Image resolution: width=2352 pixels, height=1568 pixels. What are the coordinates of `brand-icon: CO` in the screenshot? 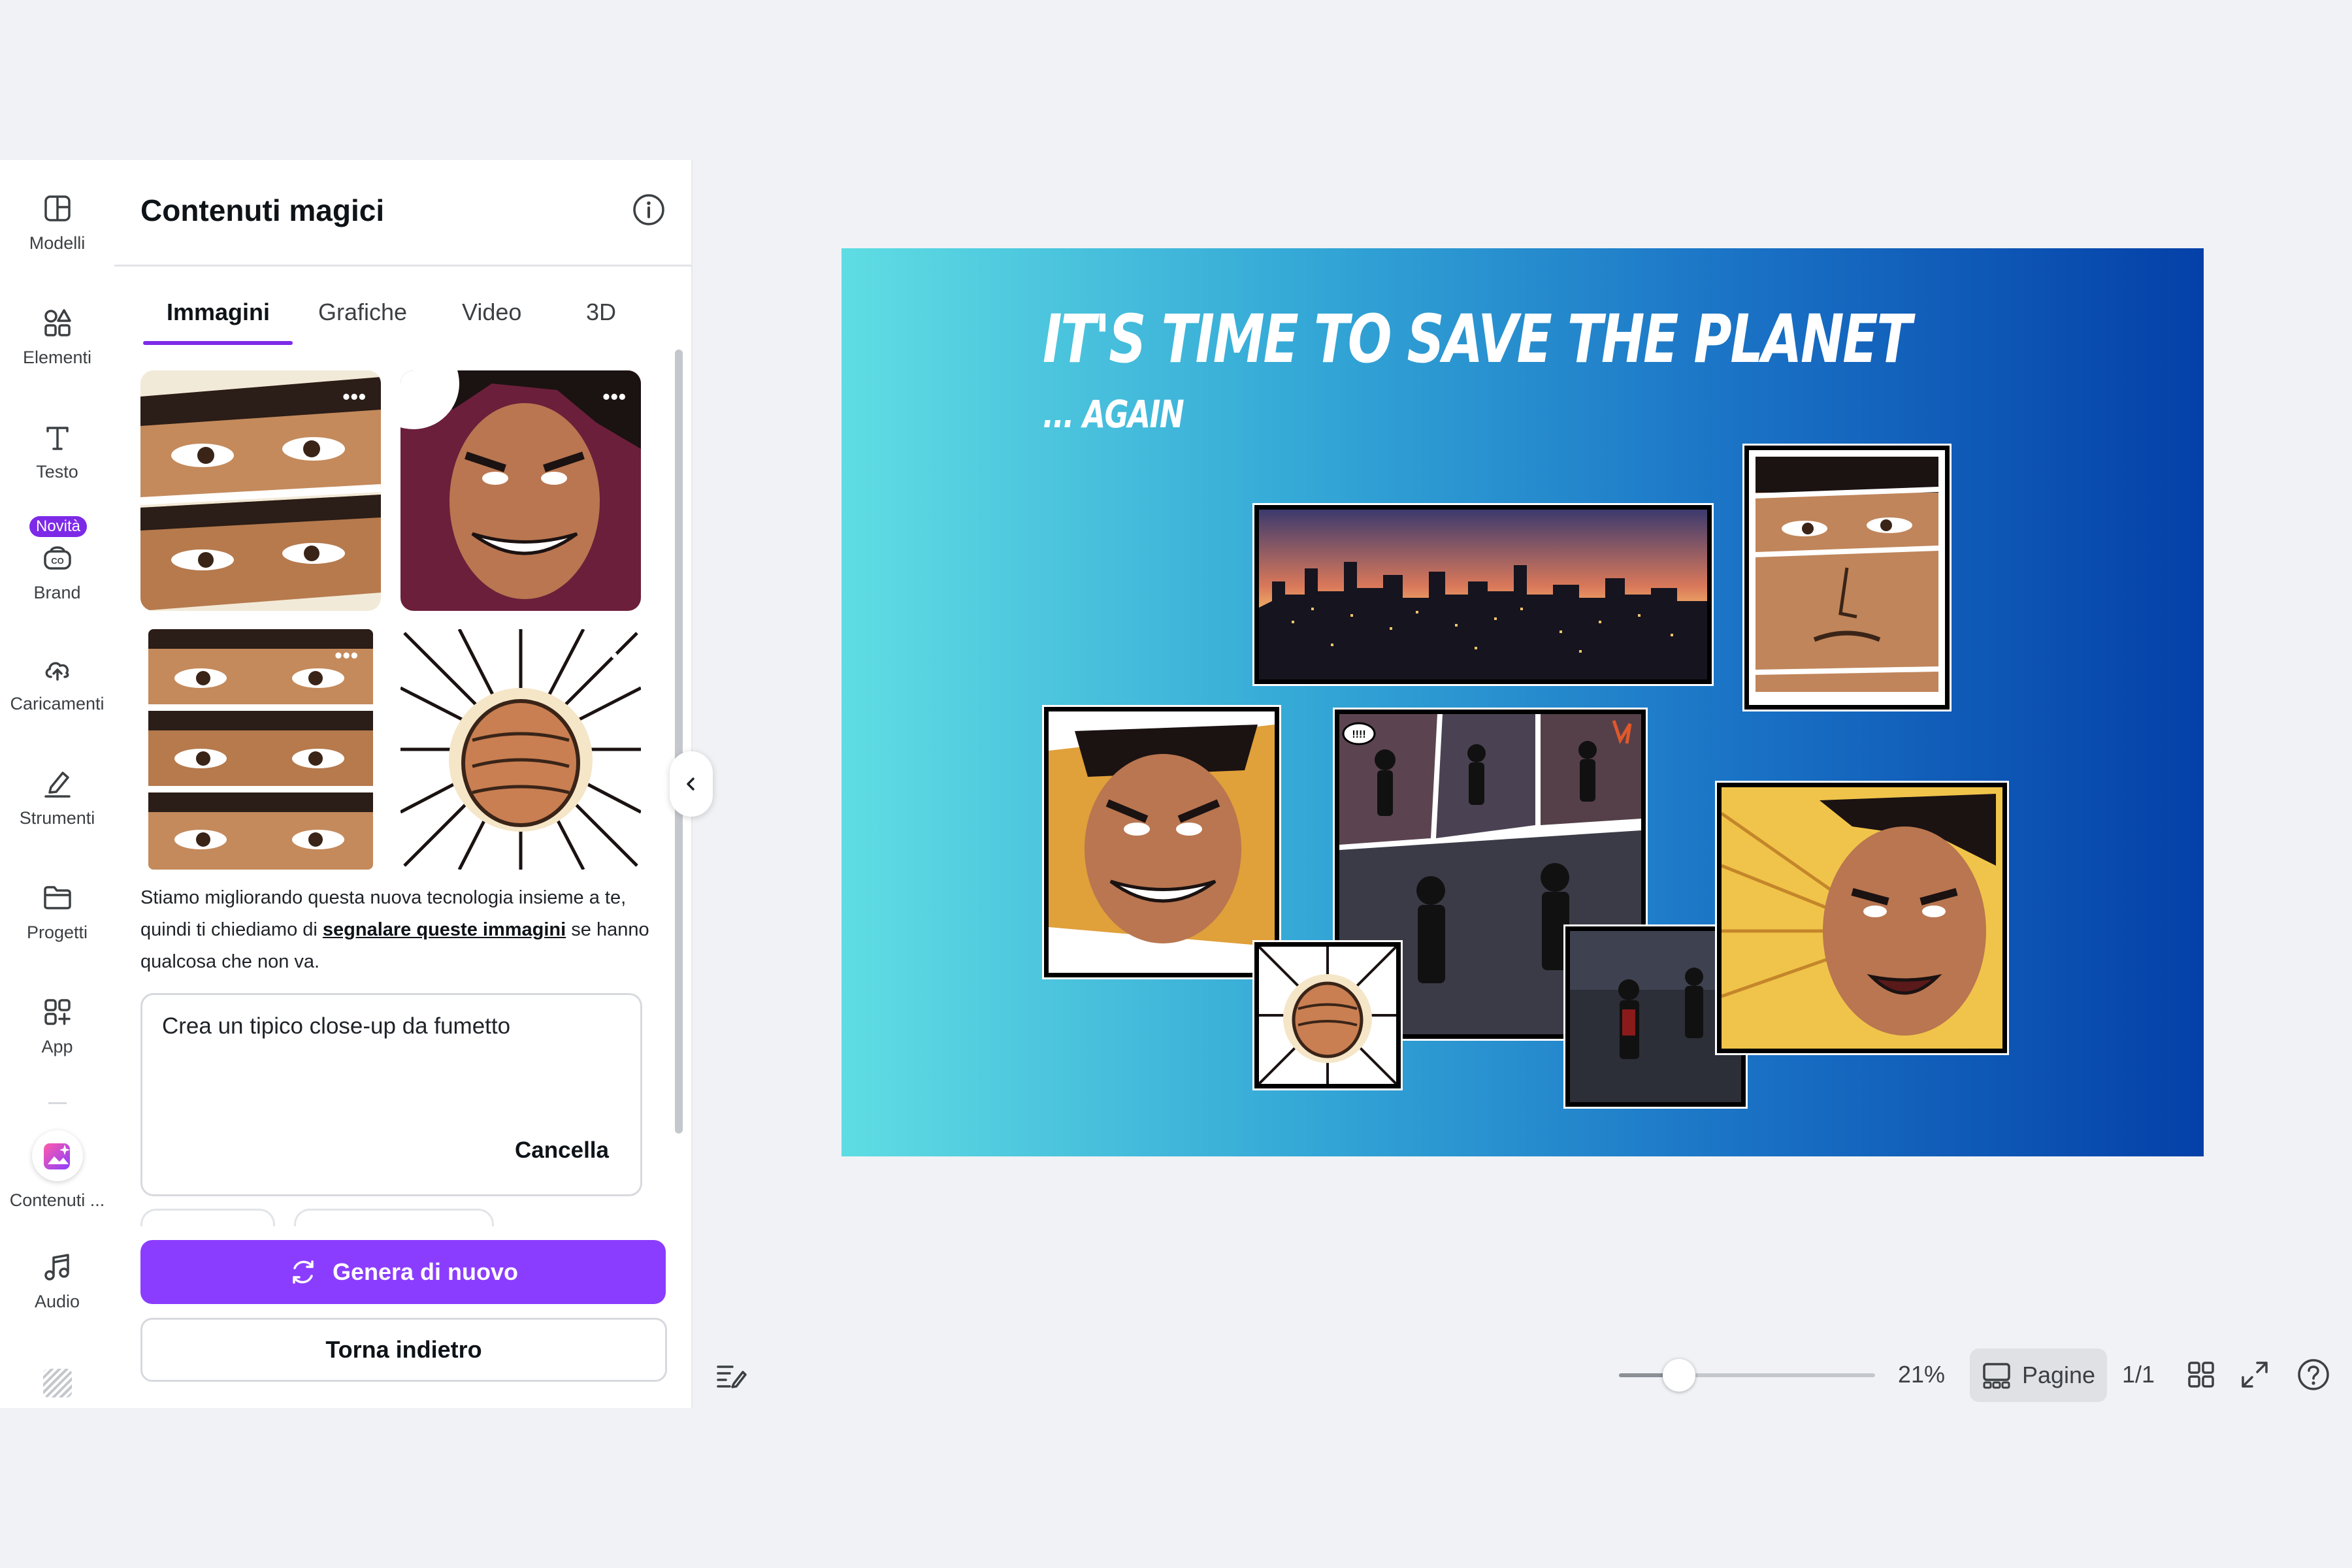 It's located at (57, 558).